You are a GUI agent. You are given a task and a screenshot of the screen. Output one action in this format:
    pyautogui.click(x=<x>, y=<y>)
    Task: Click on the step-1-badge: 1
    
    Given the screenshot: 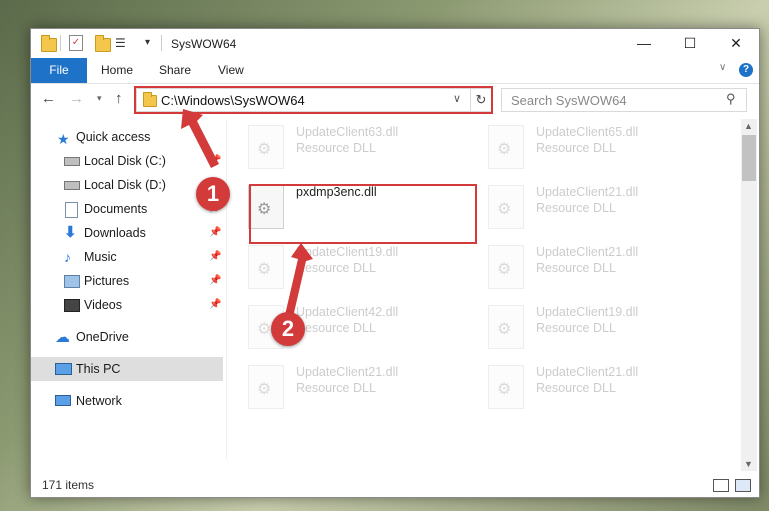 What is the action you would take?
    pyautogui.click(x=213, y=194)
    